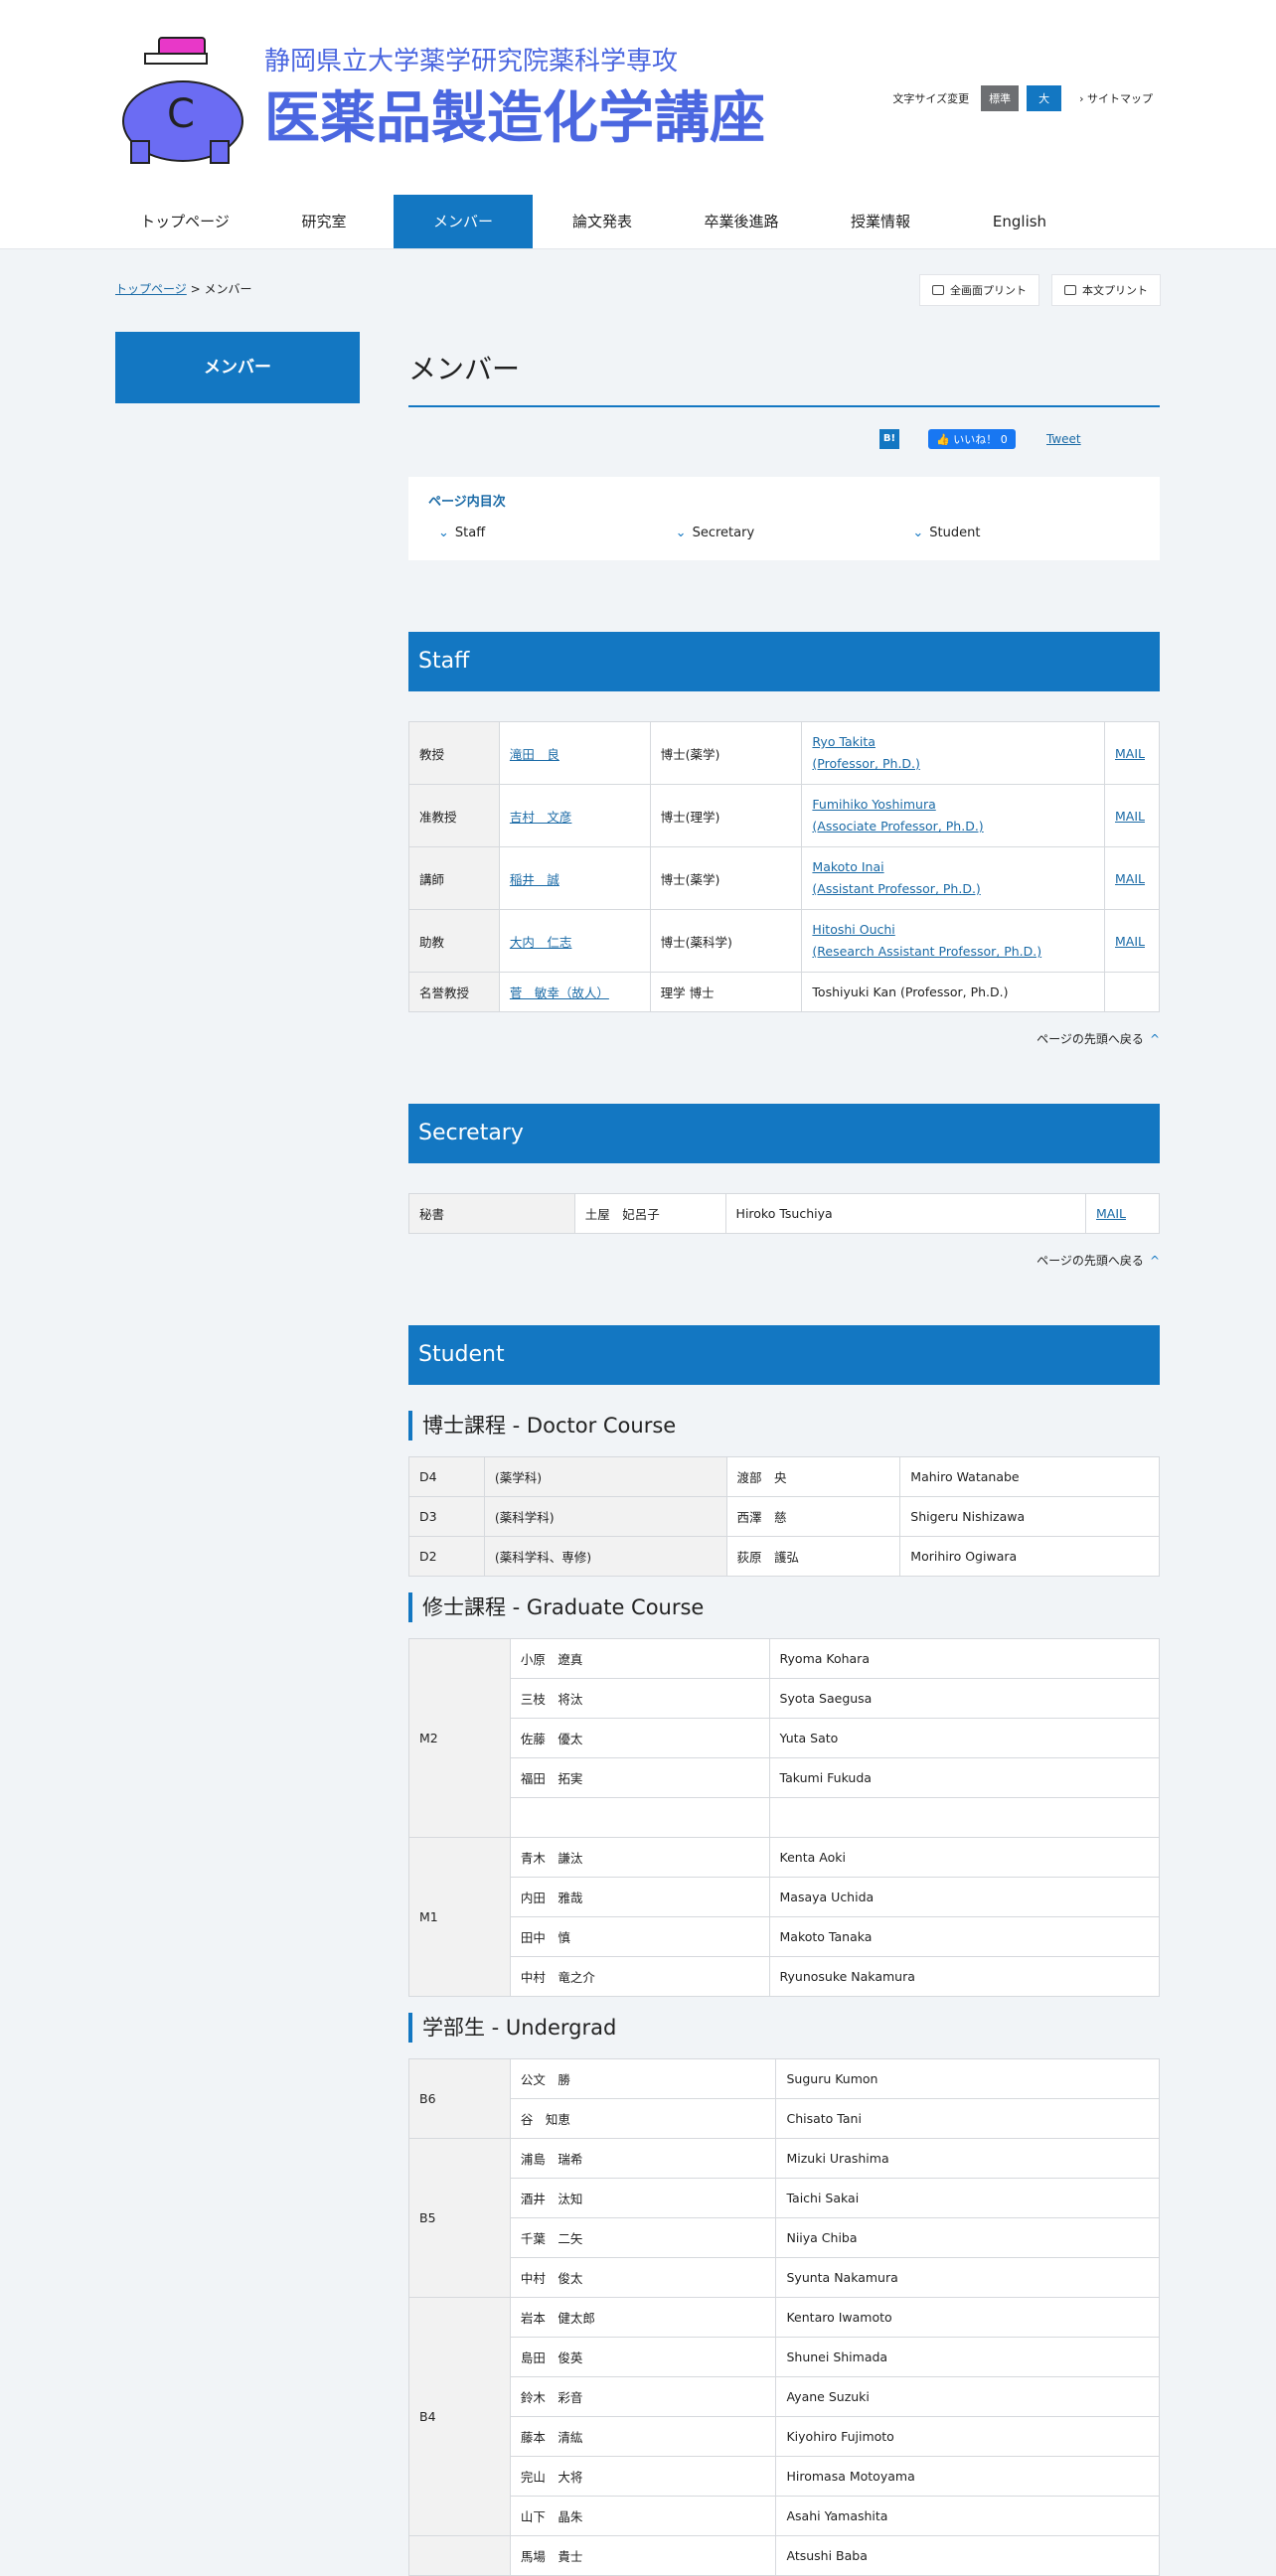 The height and width of the screenshot is (2576, 1276). Describe the element at coordinates (1040, 290) in the screenshot. I see `print-buttons: 全画面プリント 本文プリント` at that location.